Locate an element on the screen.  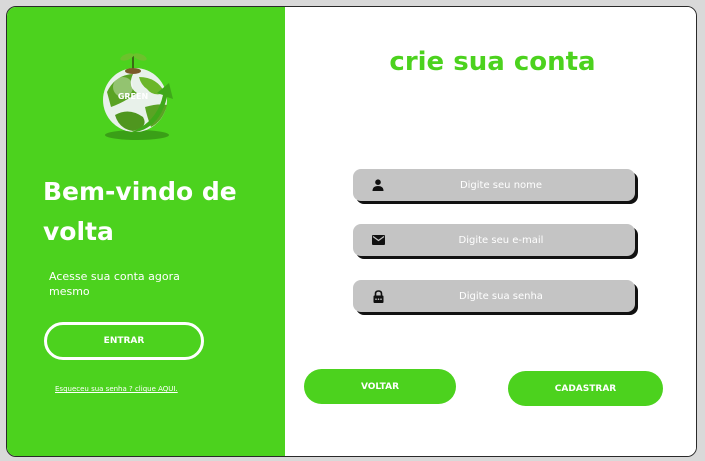
forgot-password-link: Esqueceu sua senha ? clique AQUI. is located at coordinates (116, 389).